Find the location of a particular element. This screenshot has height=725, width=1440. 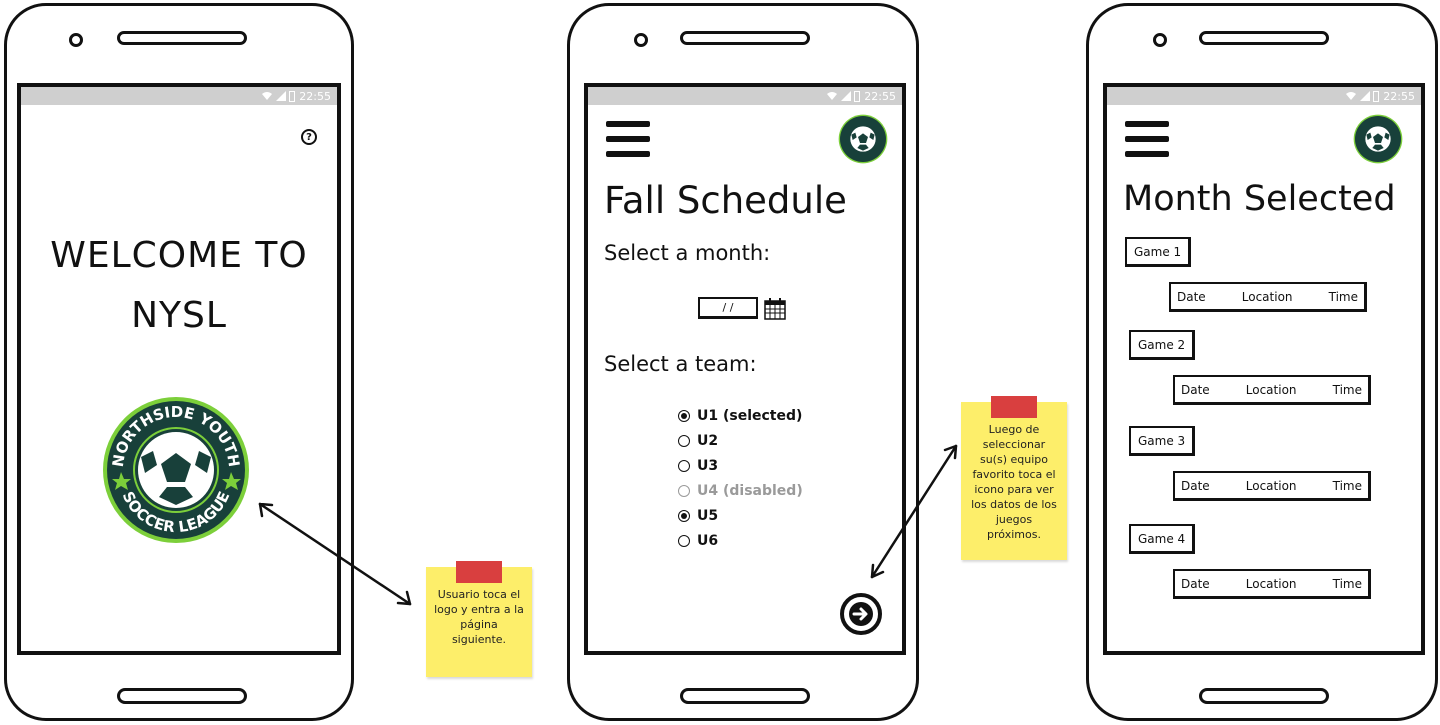

game-2-label: Game 2 is located at coordinates (1162, 345).